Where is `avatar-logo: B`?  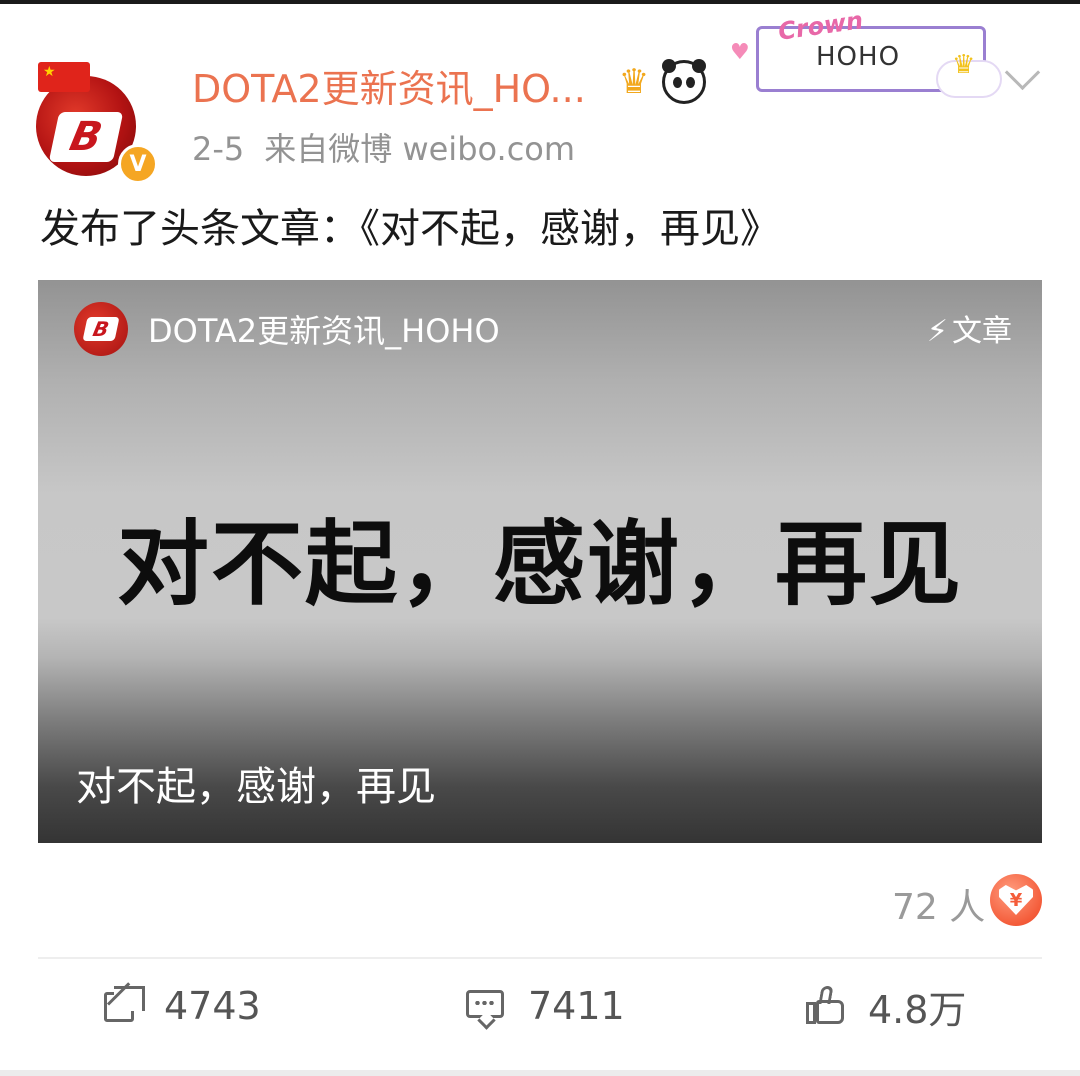 avatar-logo: B is located at coordinates (86, 137).